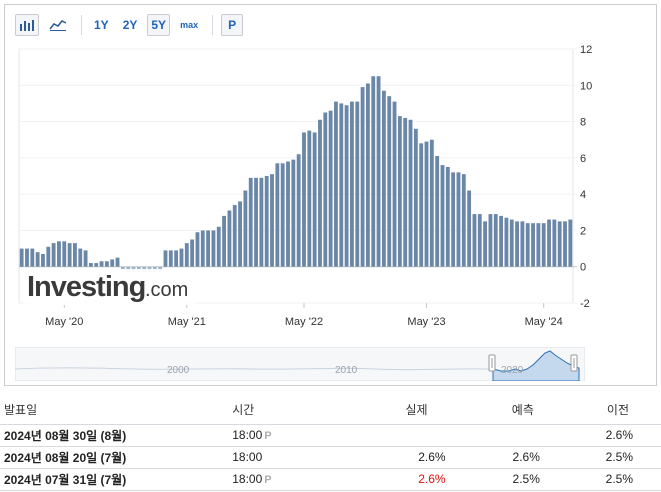 The image size is (661, 492). I want to click on range-2y-button: 2Y, so click(130, 25).